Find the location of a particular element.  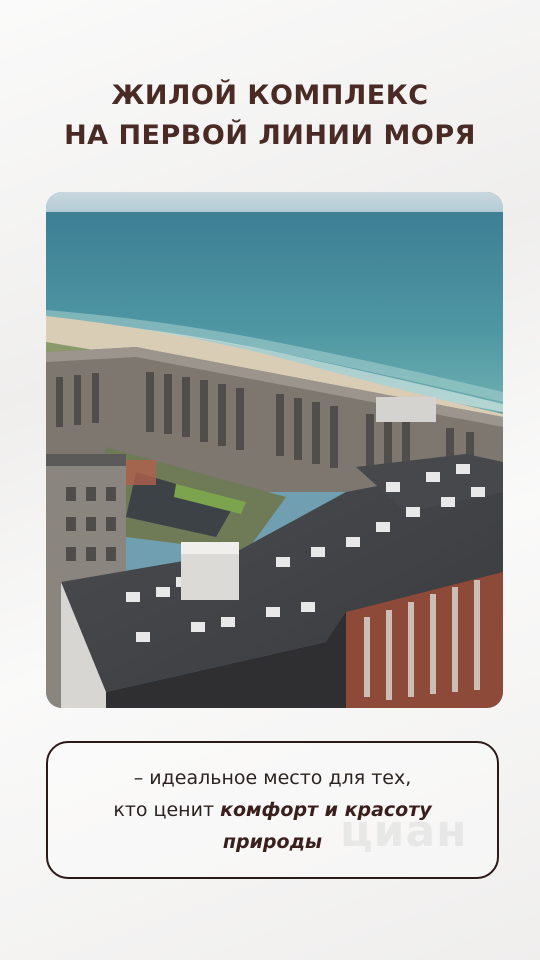

caption-line-2: кто ценит комфорт и красоту is located at coordinates (272, 810).